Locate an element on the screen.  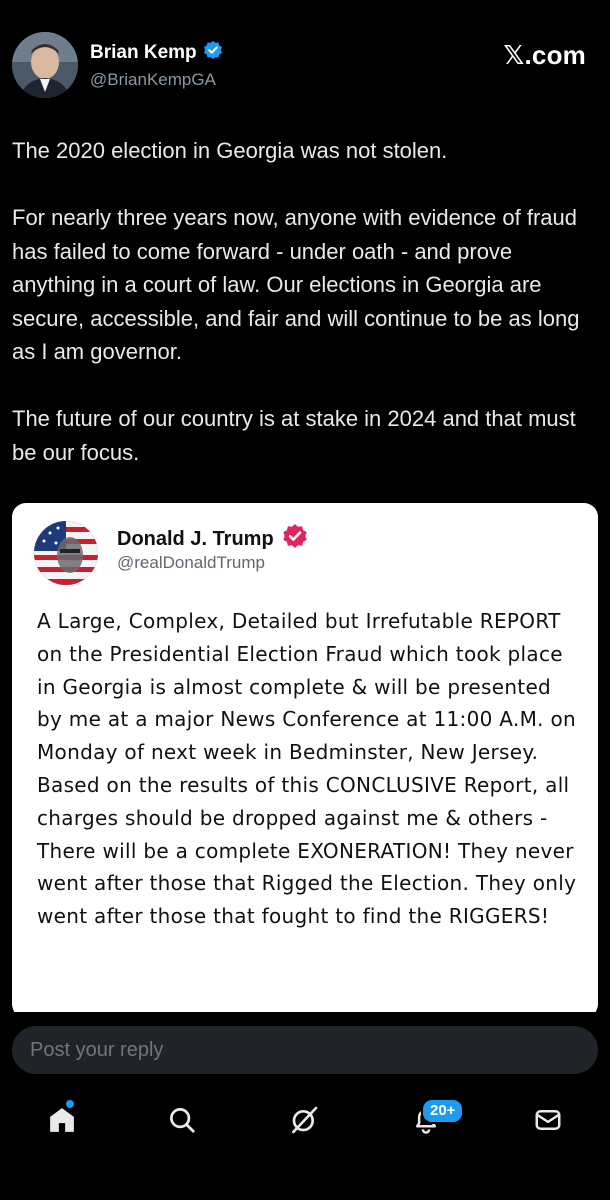
home-icon is located at coordinates (62, 1120).